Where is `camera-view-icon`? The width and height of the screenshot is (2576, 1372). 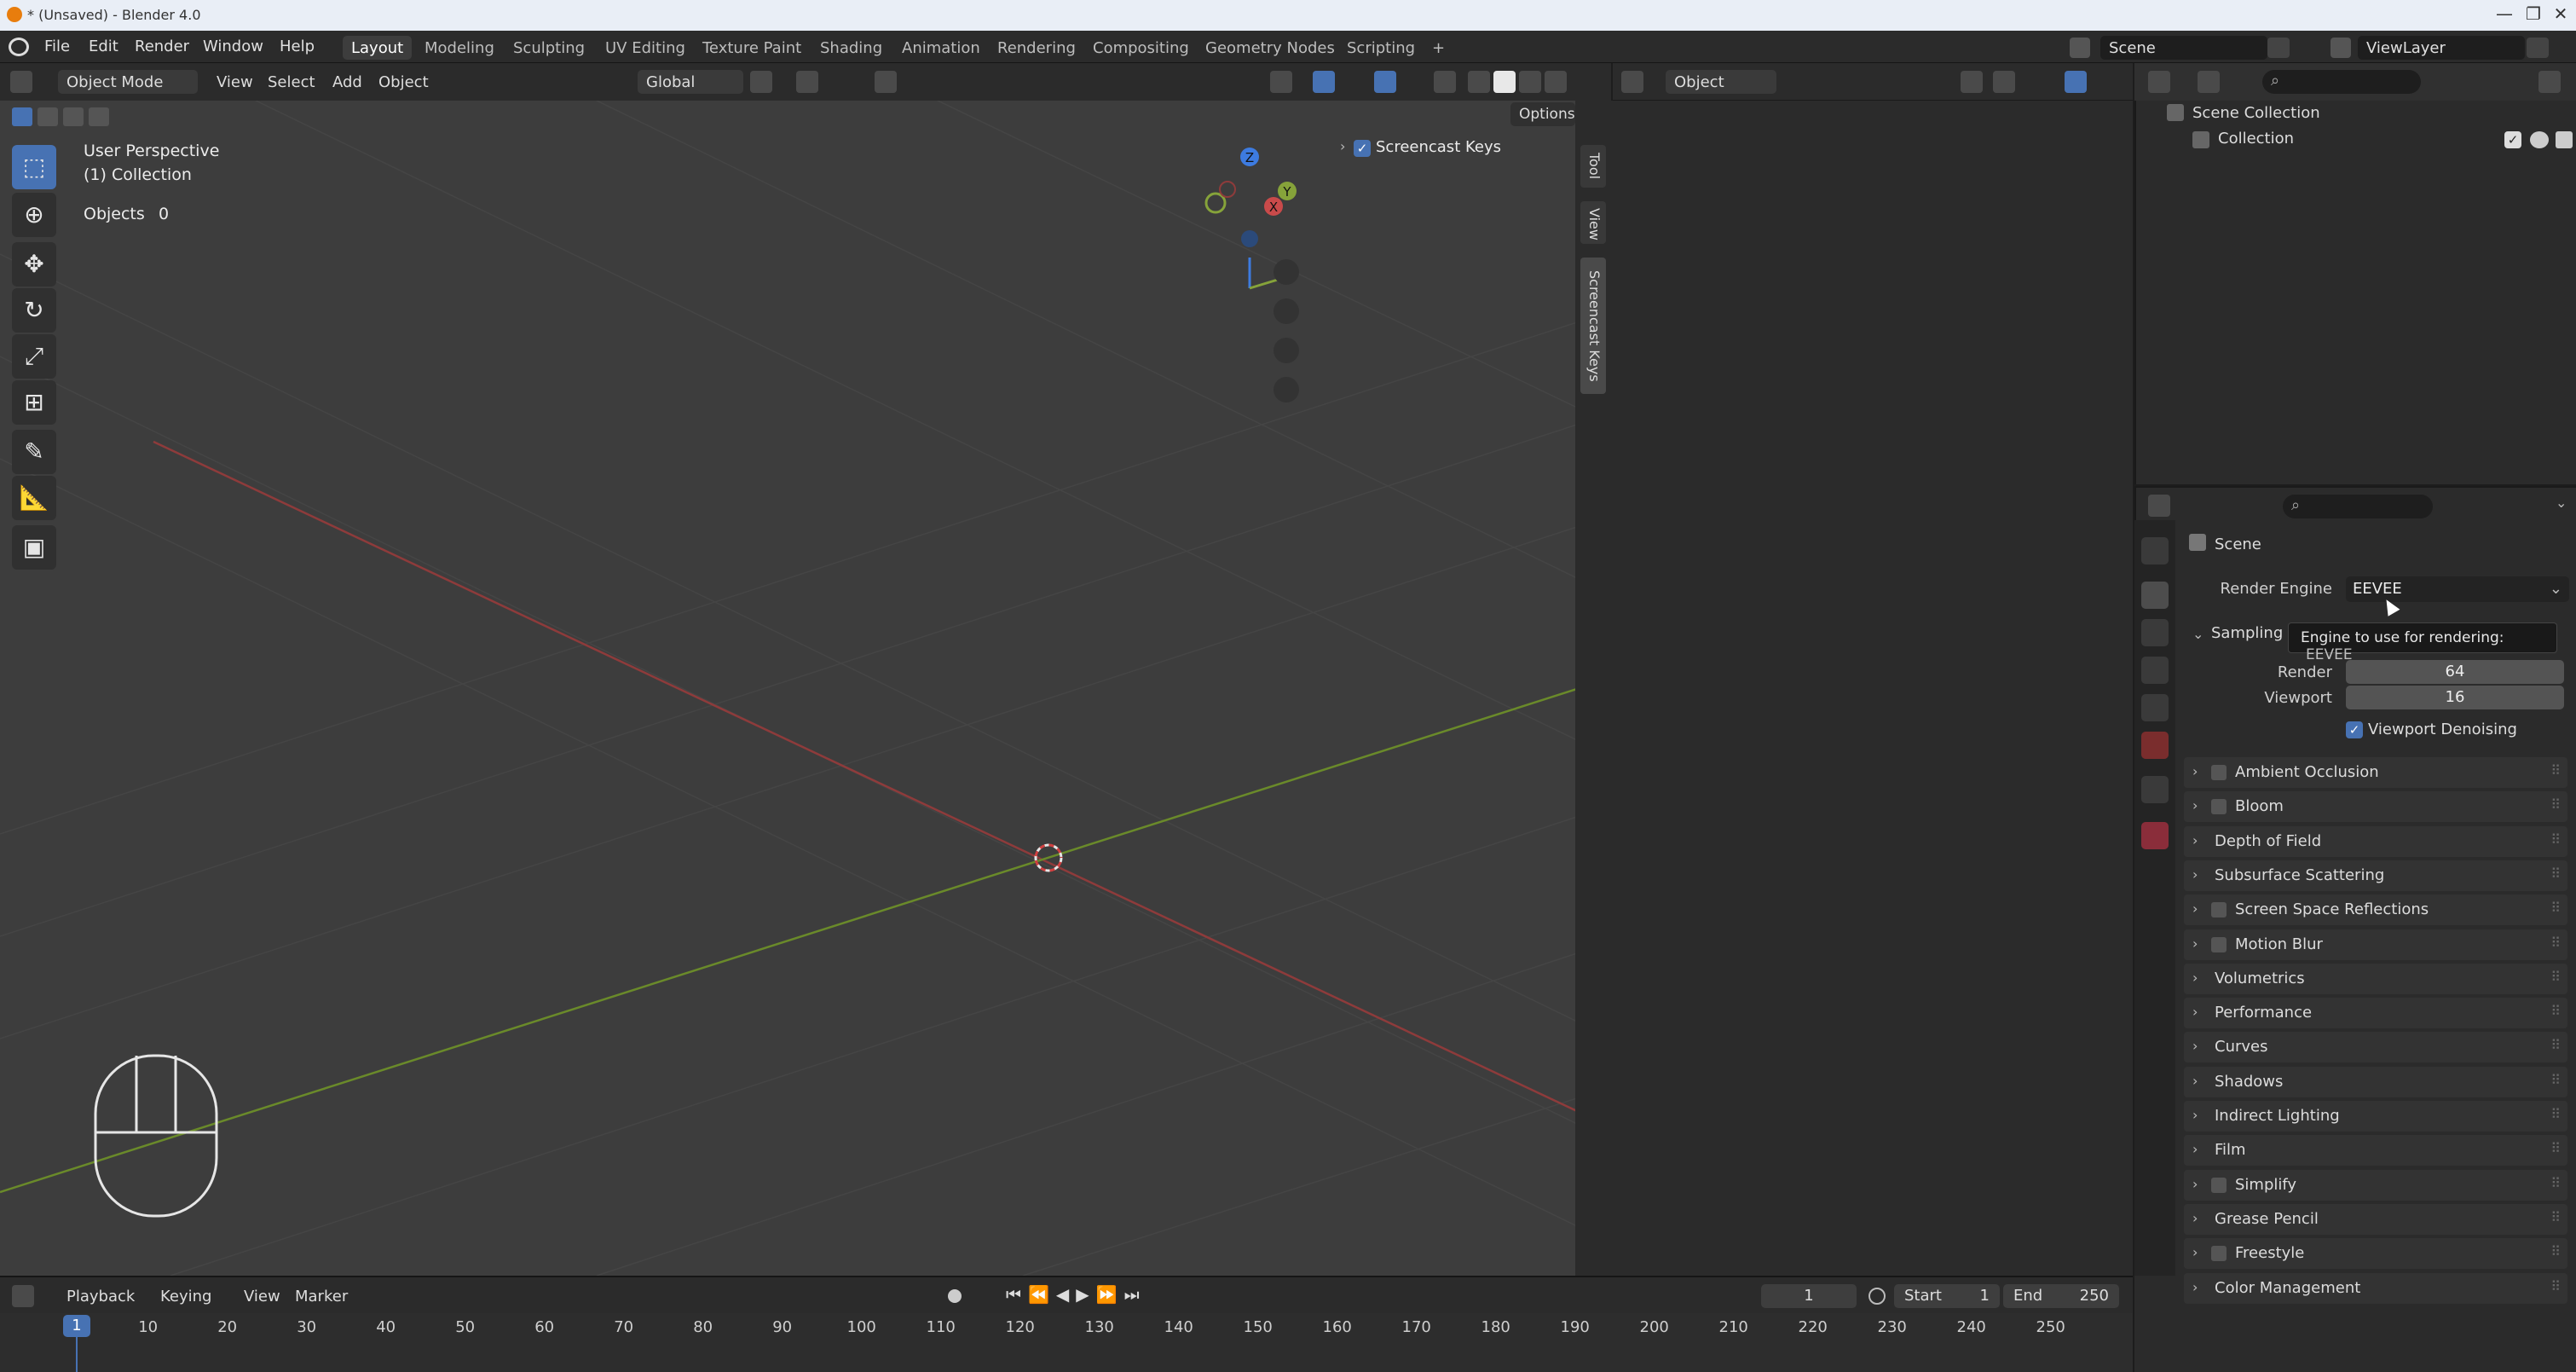
camera-view-icon is located at coordinates (1286, 350).